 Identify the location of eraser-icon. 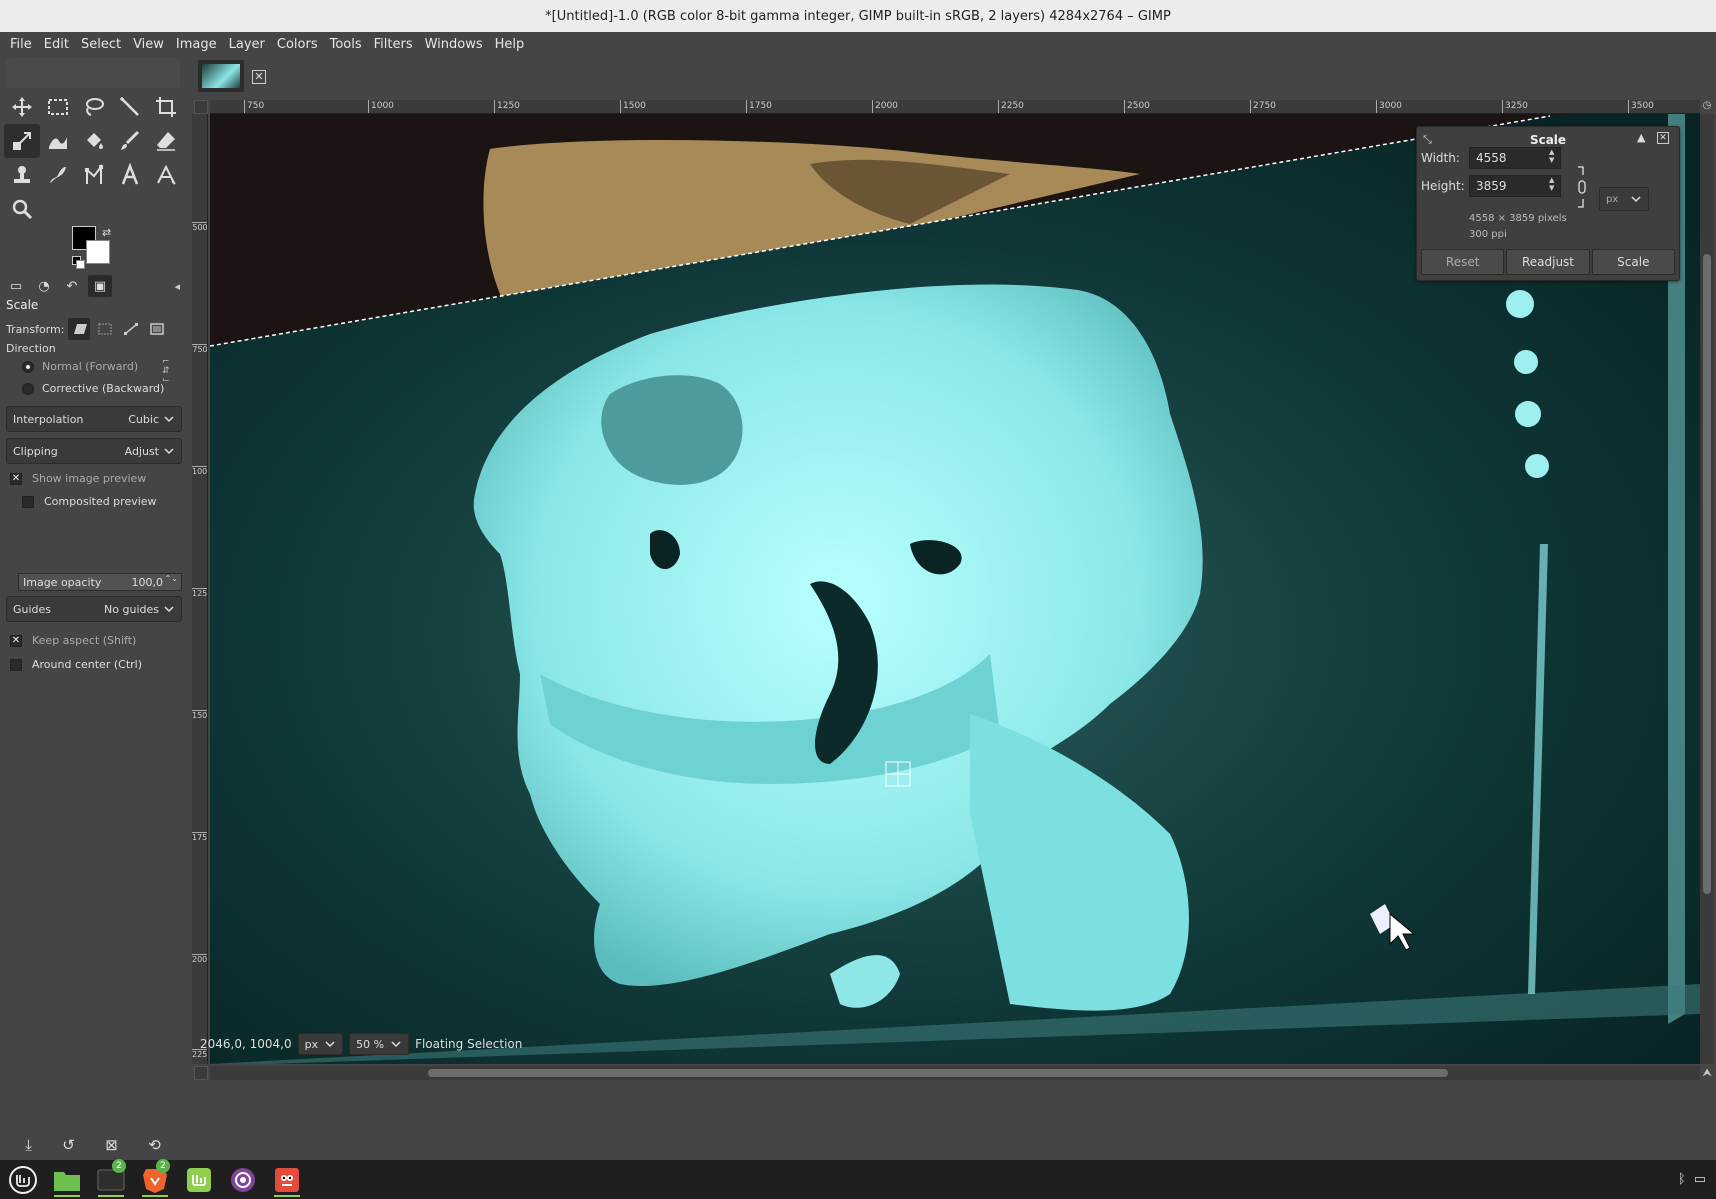
(166, 141).